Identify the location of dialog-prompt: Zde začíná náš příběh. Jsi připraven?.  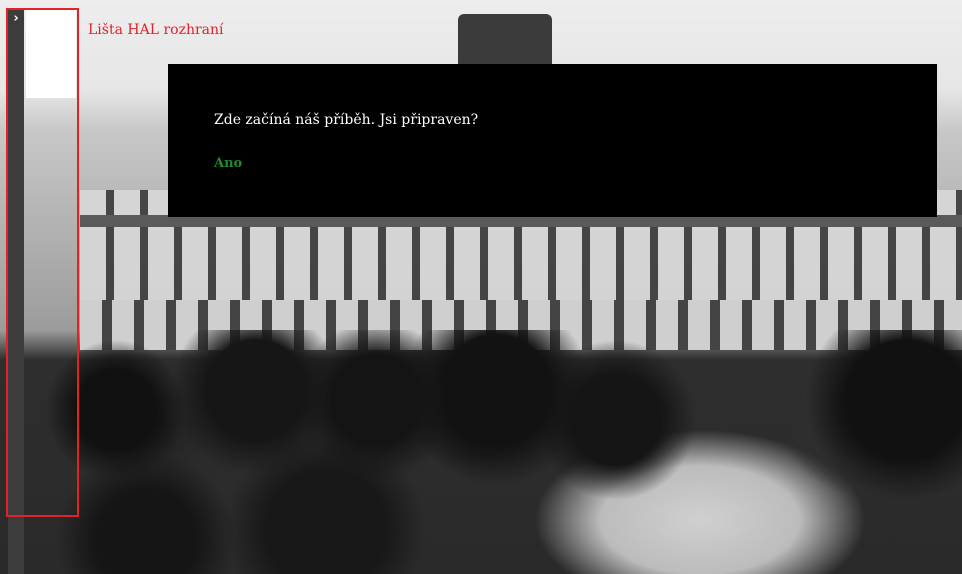
(346, 120).